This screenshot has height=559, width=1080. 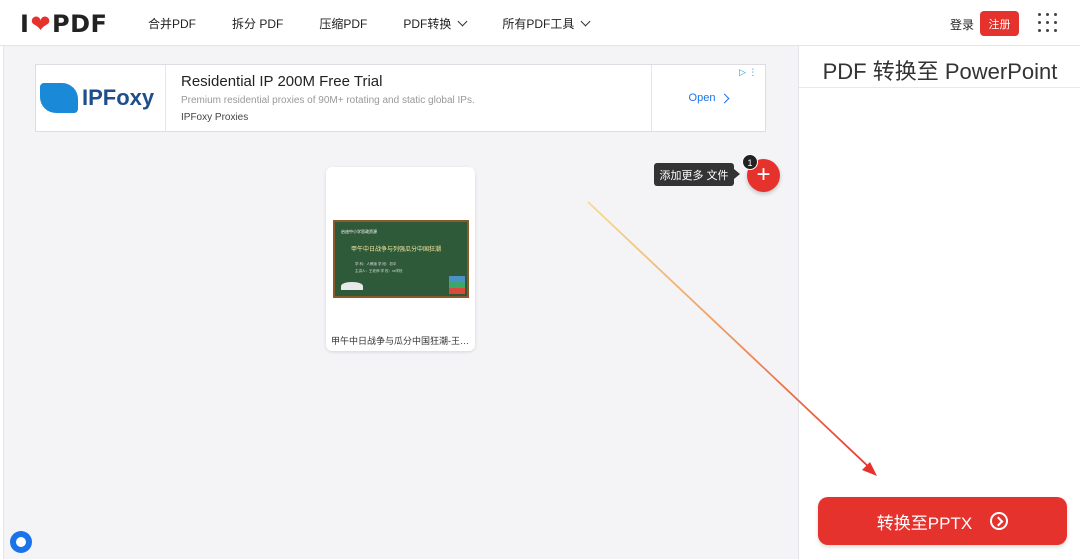 I want to click on divider, so click(x=939, y=87).